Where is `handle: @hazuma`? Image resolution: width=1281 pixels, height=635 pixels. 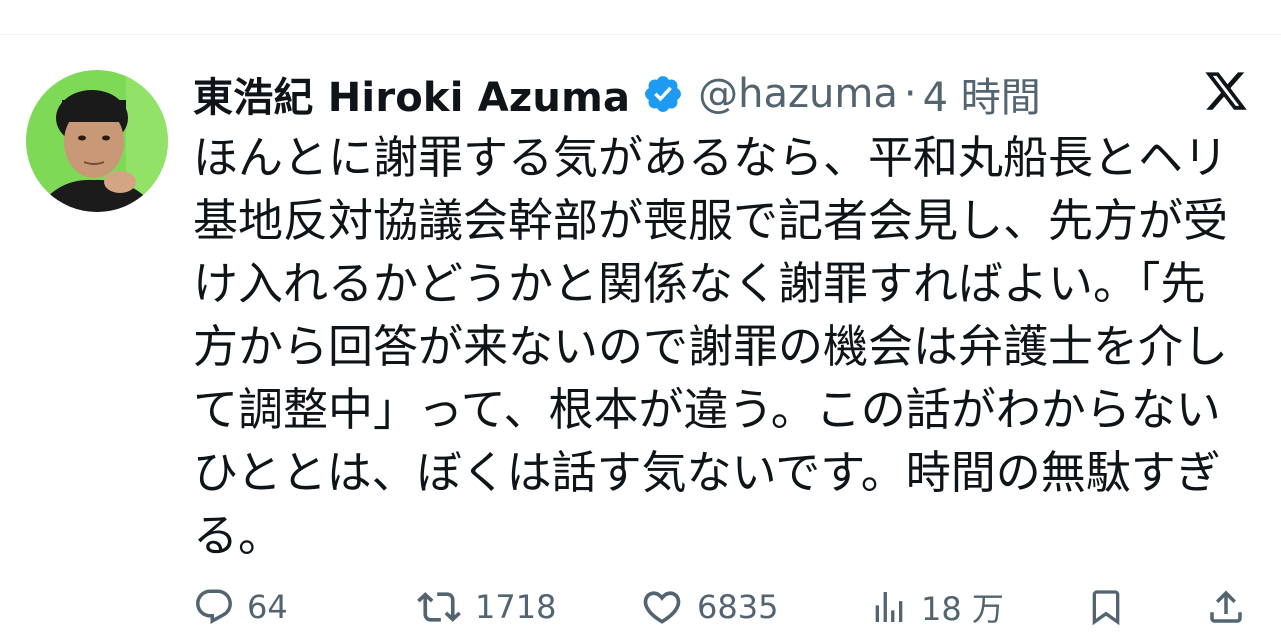 handle: @hazuma is located at coordinates (798, 94).